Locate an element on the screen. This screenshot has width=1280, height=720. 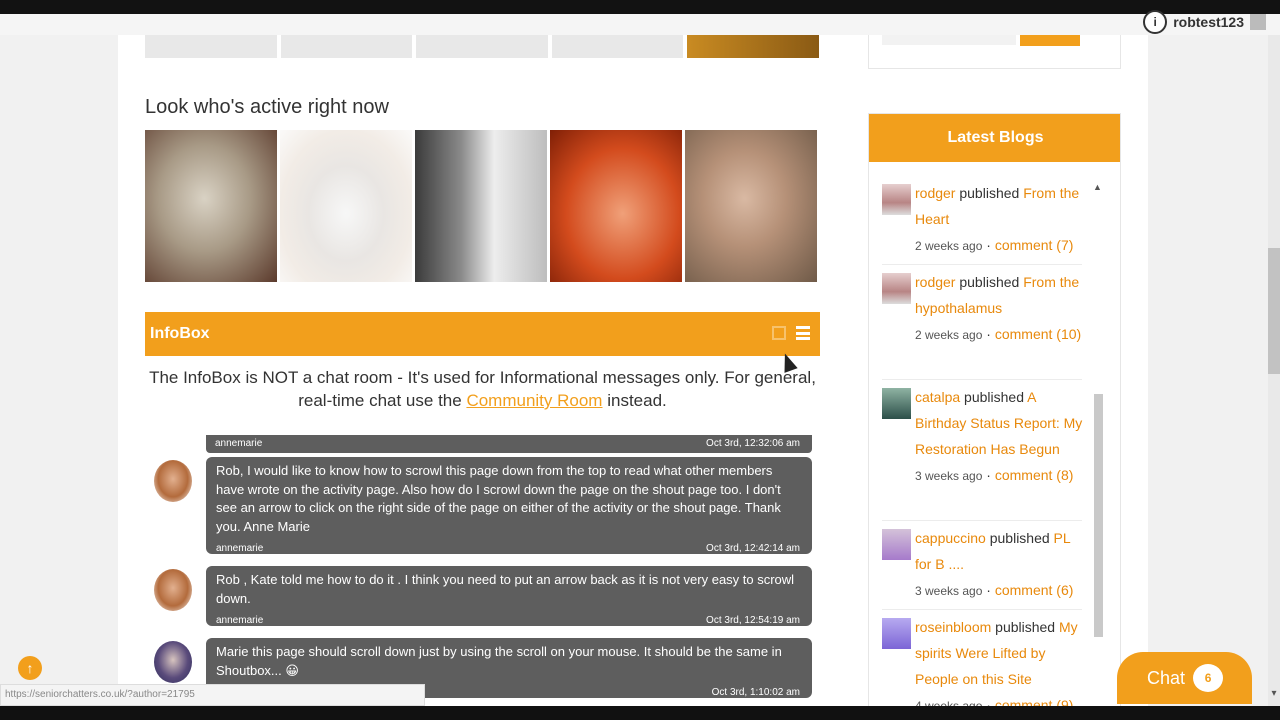
chat-button: Chat 6 is located at coordinates (1184, 678).